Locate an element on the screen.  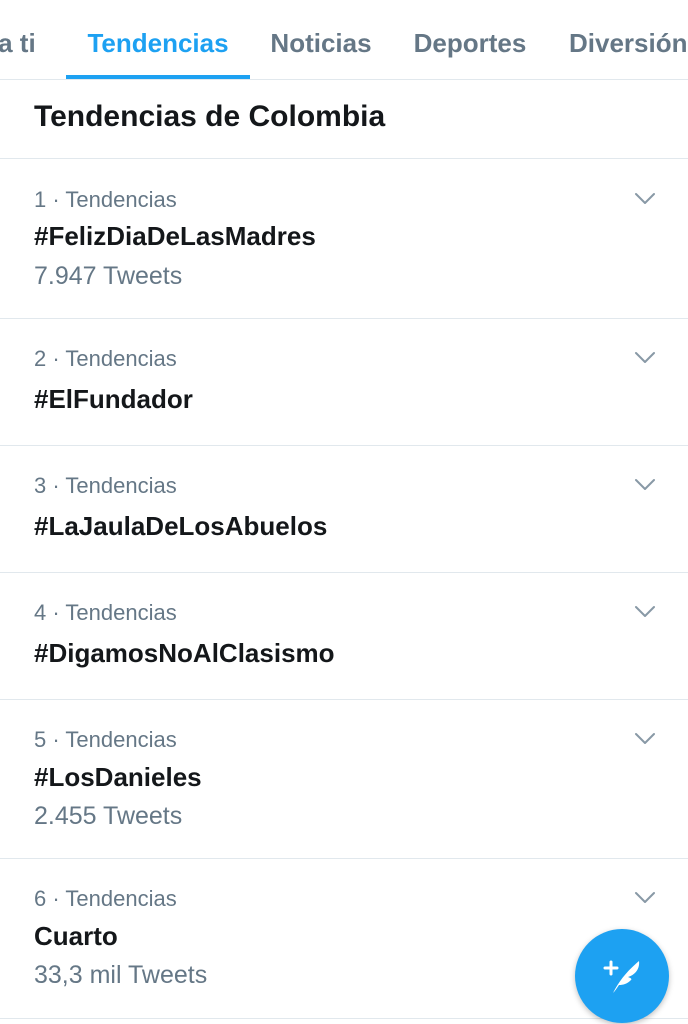
trend-item-4: 4 · Tendencias #DigamosNoAlClasismo is located at coordinates (344, 636).